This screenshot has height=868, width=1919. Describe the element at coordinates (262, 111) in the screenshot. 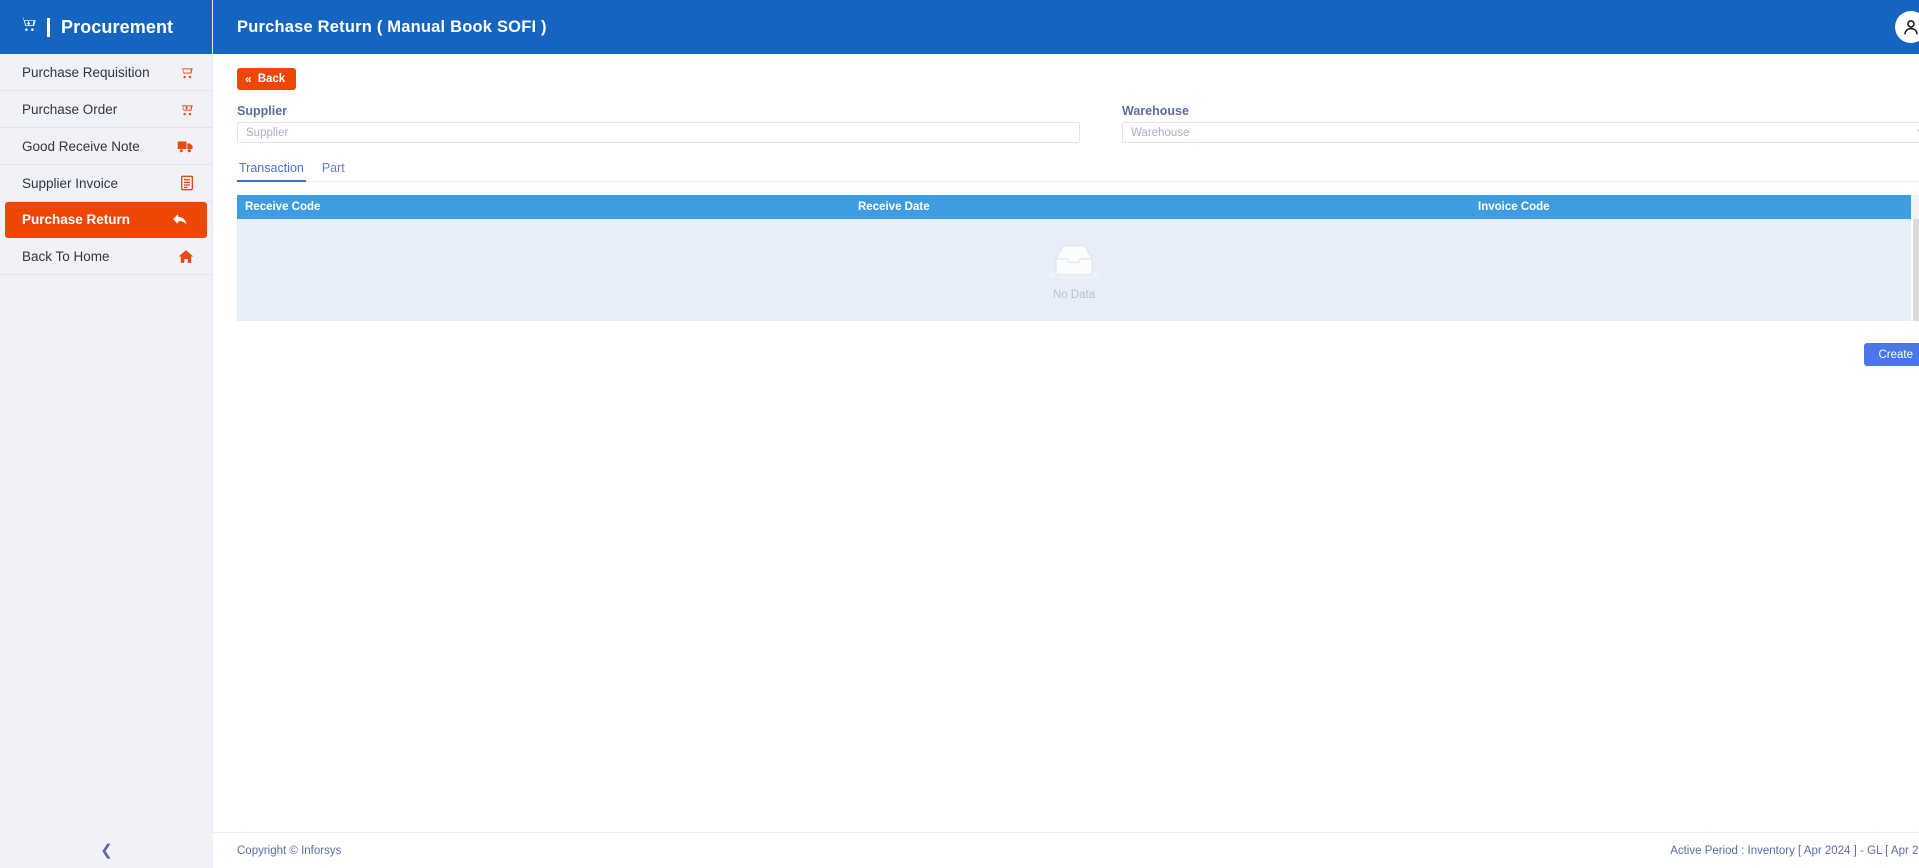

I see `supplier-label: Supplier` at that location.